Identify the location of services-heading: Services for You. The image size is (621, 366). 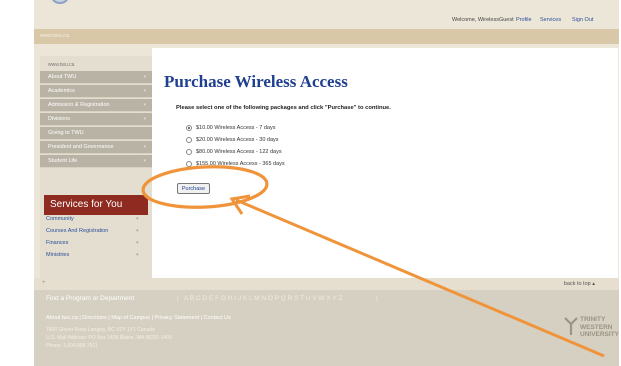
(86, 204).